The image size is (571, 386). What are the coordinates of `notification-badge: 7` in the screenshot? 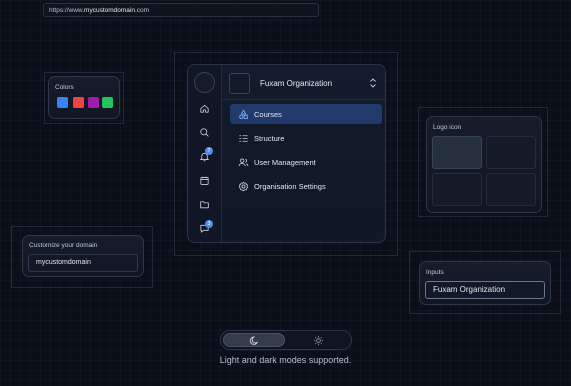 It's located at (209, 151).